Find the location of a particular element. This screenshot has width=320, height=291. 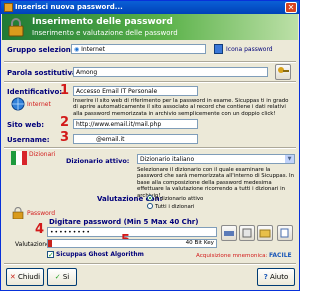

radio-label: Il dizionario attivo is located at coordinates (179, 199).